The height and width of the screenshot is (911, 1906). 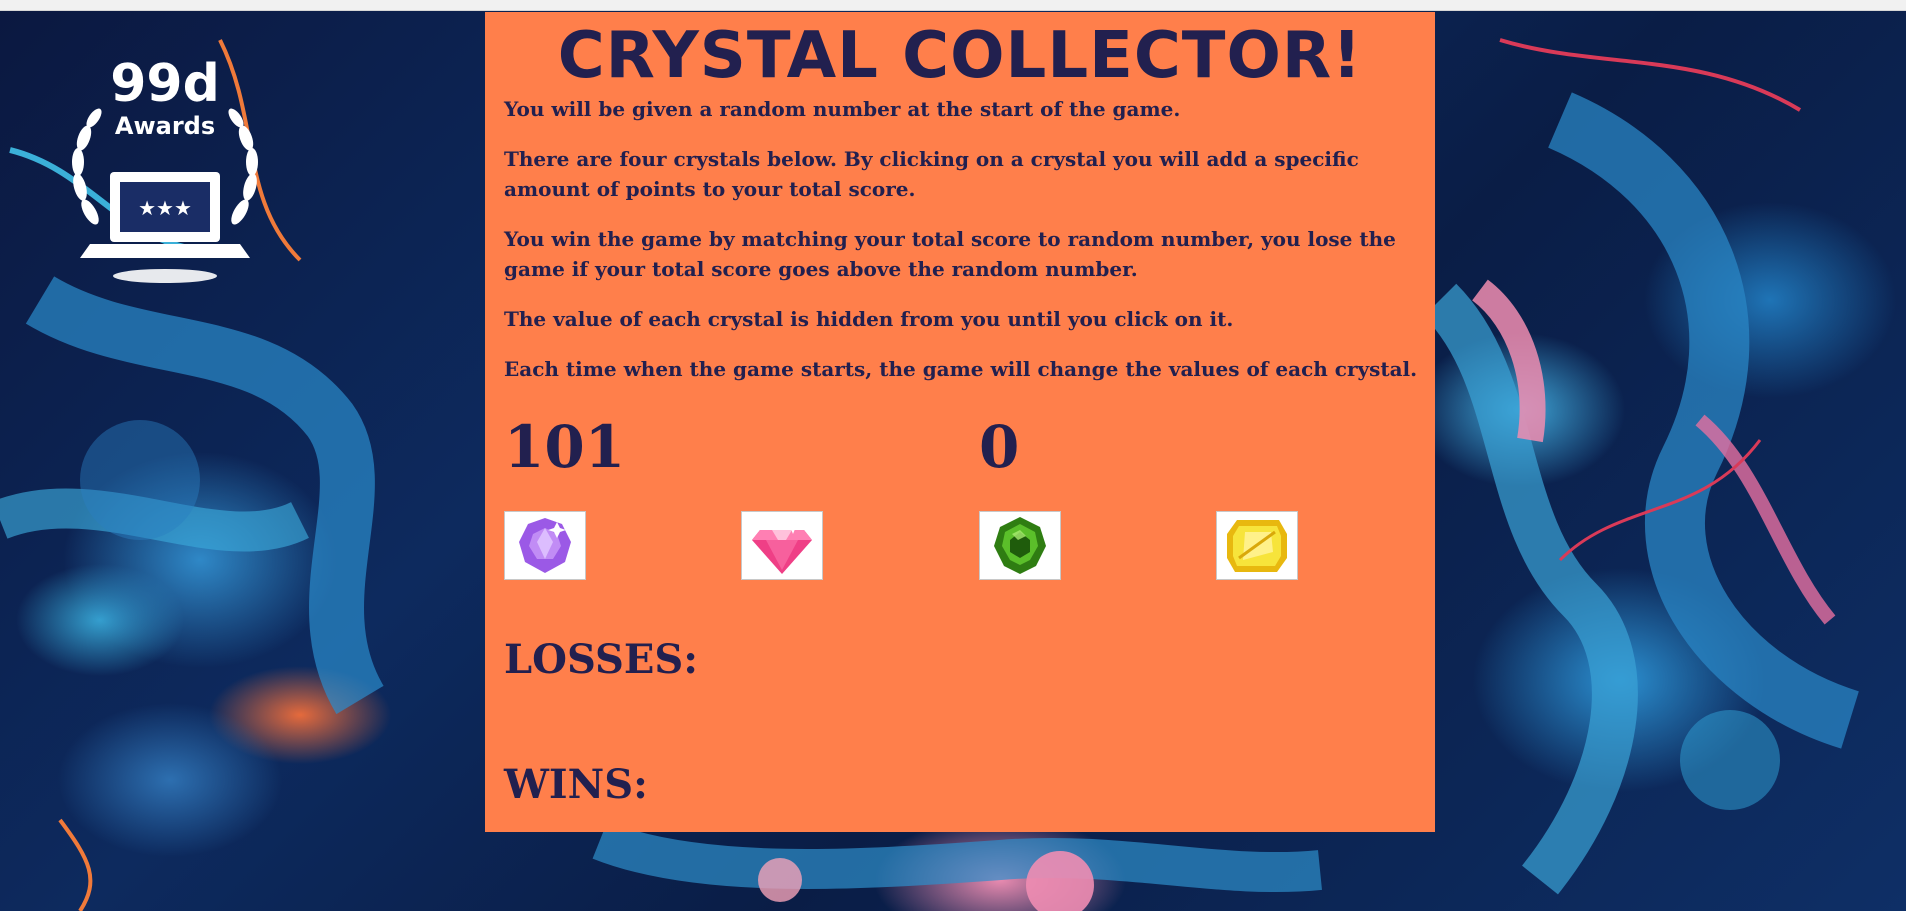 What do you see at coordinates (601, 659) in the screenshot?
I see `losses-label: LOSSES:` at bounding box center [601, 659].